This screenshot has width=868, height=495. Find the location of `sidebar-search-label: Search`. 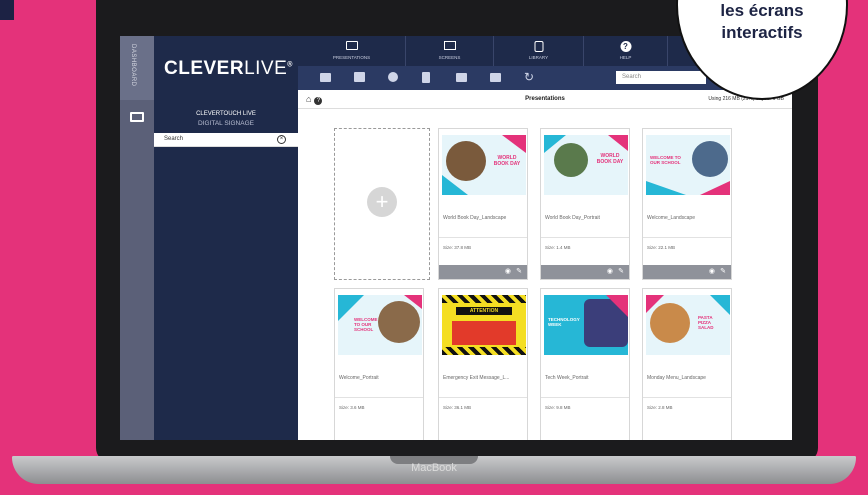

sidebar-search-label: Search is located at coordinates (174, 139).